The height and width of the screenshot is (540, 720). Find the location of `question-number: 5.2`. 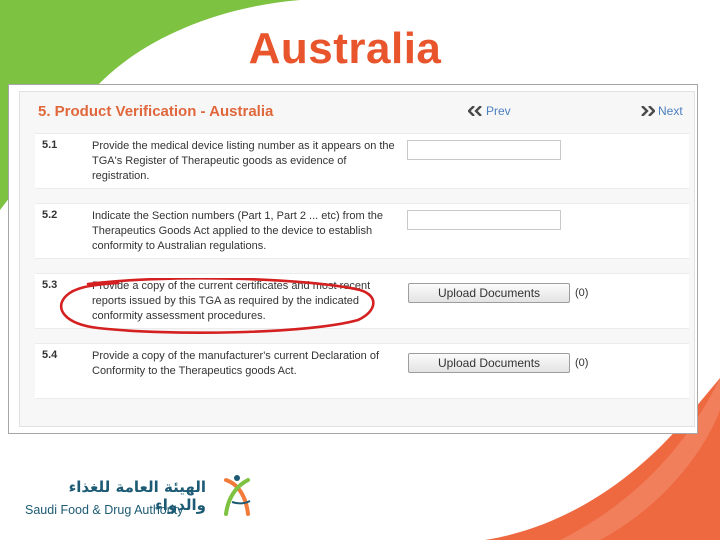

question-number: 5.2 is located at coordinates (50, 215).